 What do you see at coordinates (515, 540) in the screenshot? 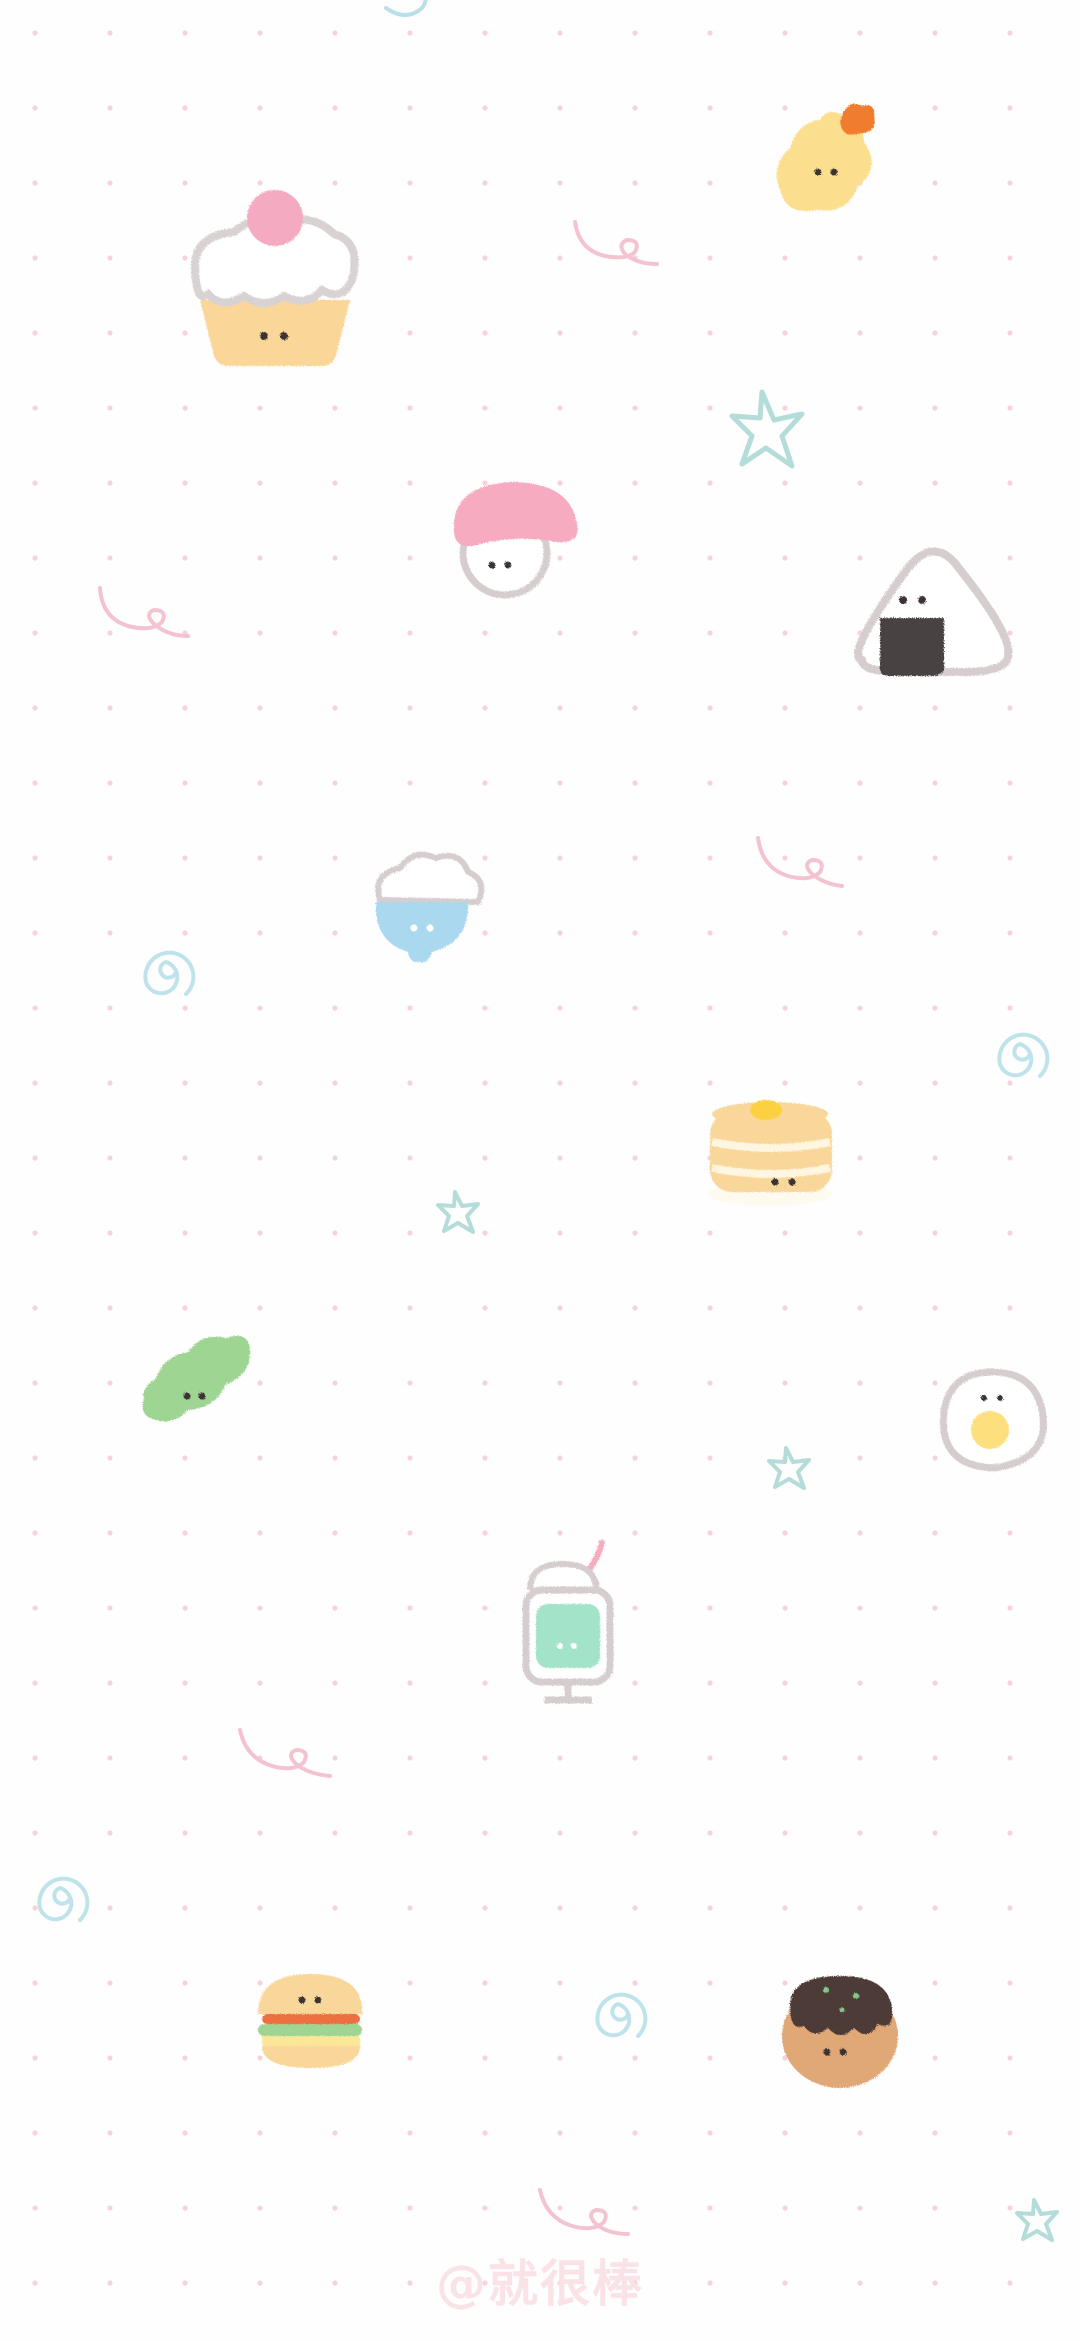
I see `mushroom-icon` at bounding box center [515, 540].